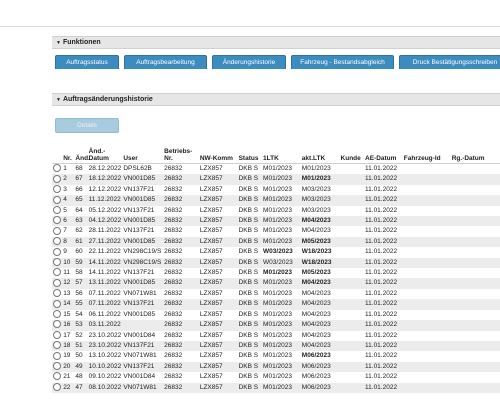 The width and height of the screenshot is (500, 408). Describe the element at coordinates (426, 150) in the screenshot. I see `column-header: Fahrzeug-Id` at that location.